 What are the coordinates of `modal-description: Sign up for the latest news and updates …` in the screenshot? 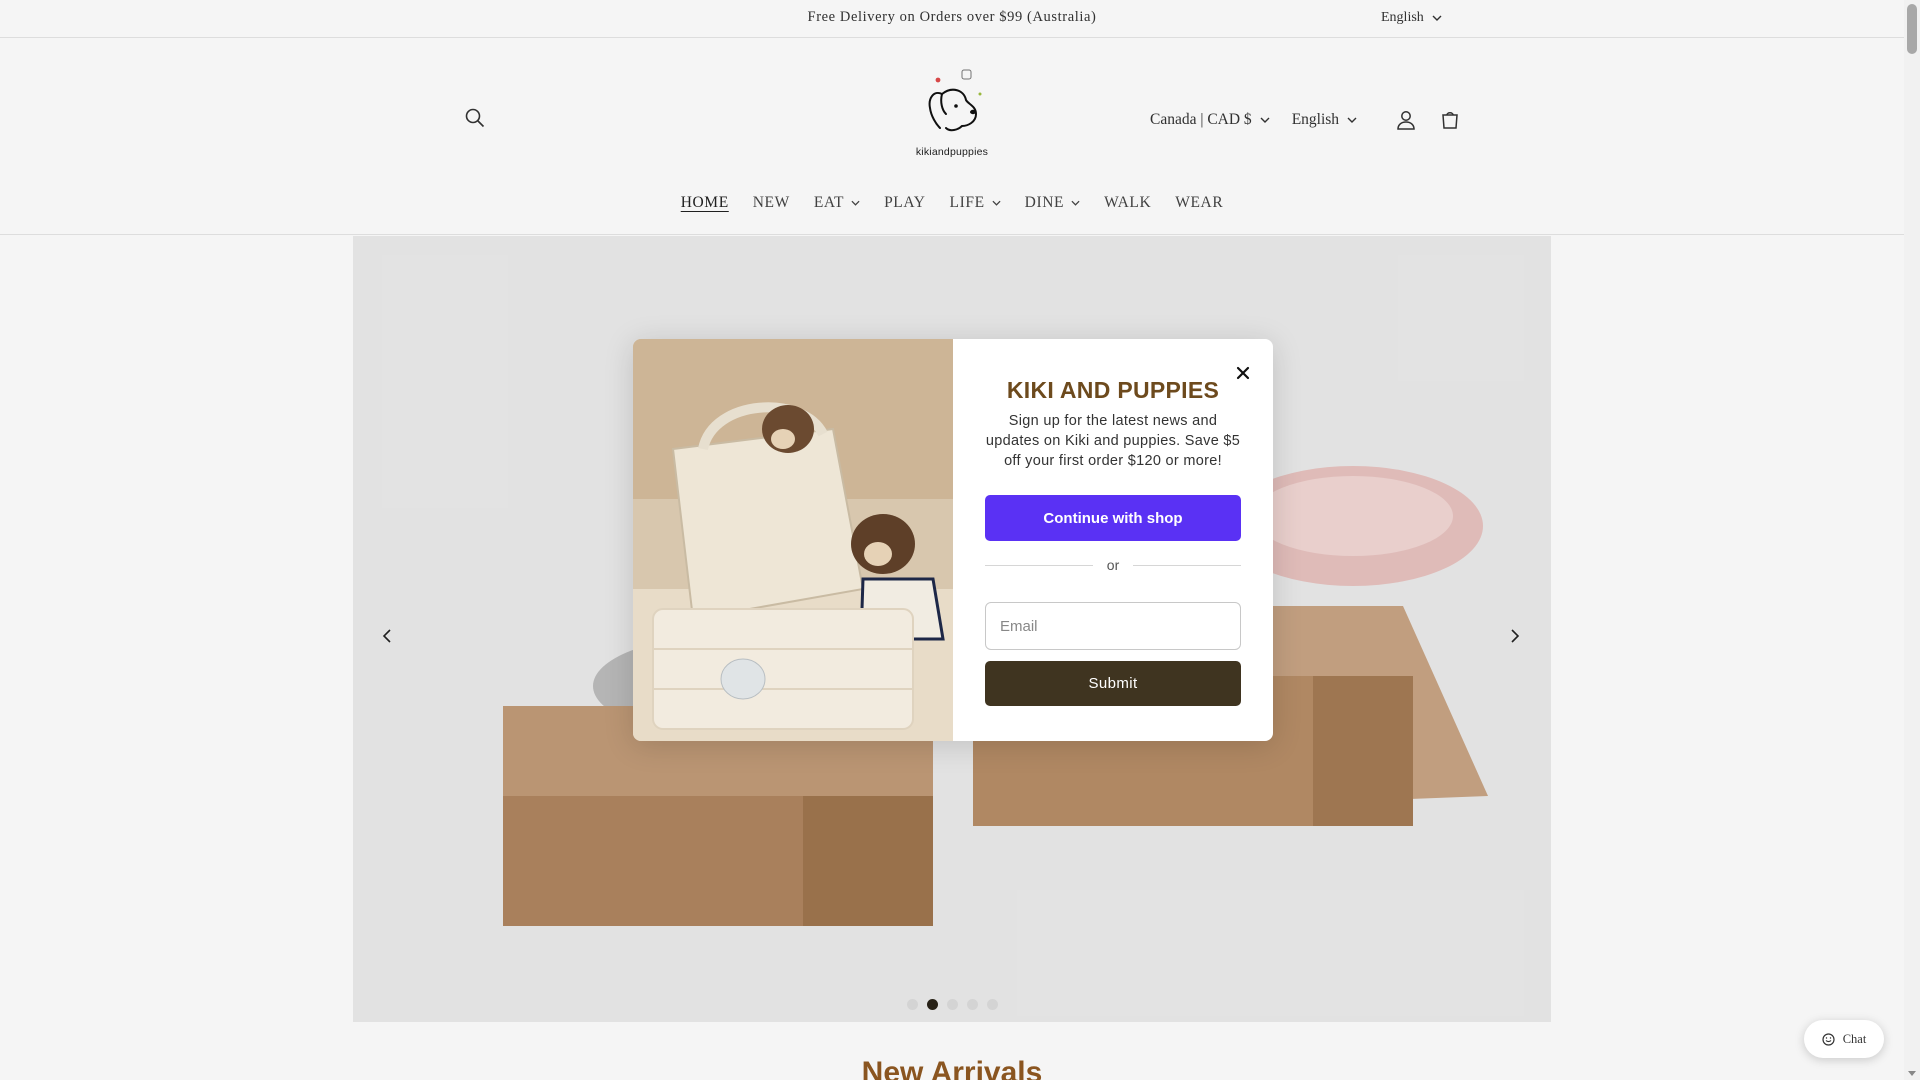 It's located at (1113, 441).